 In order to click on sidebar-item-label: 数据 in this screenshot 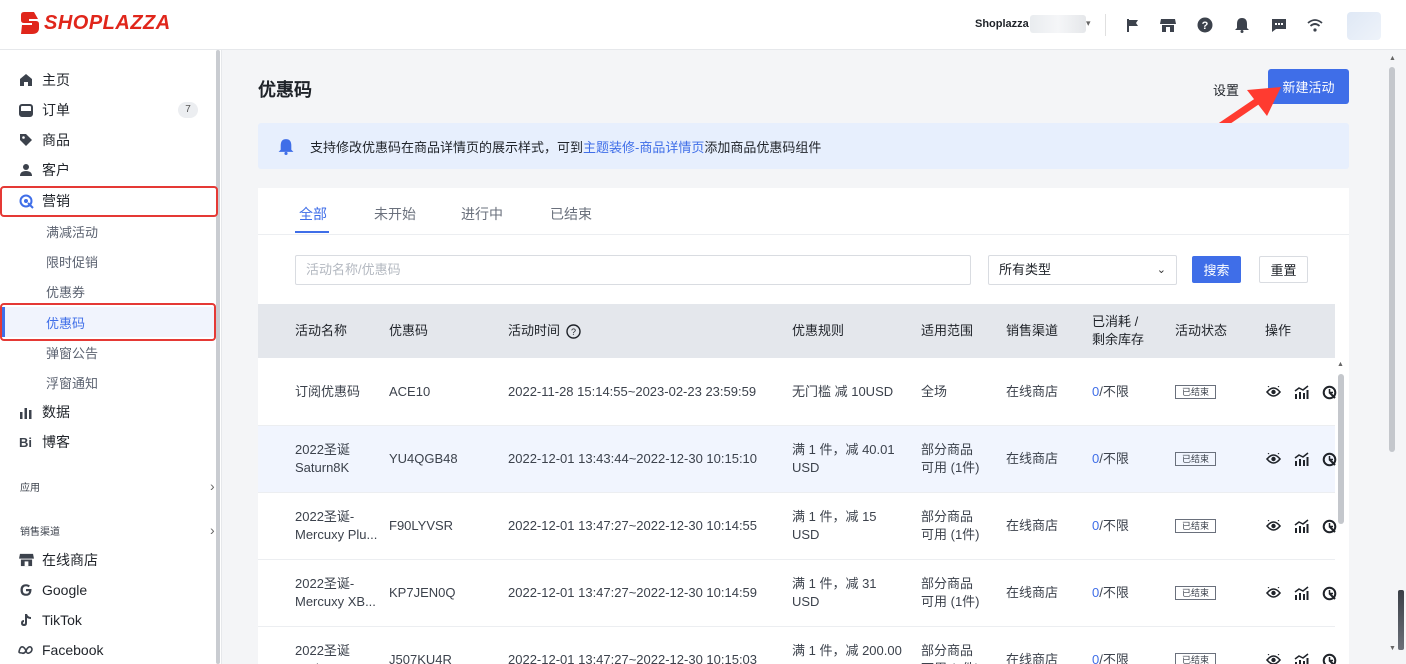, I will do `click(56, 412)`.